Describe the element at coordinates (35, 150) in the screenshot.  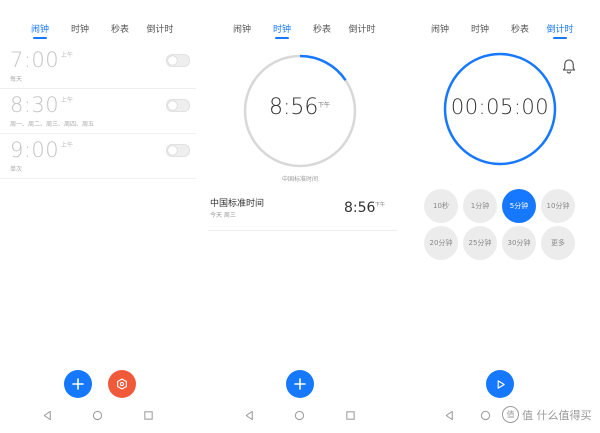
I see `alarm-time: 9:00` at that location.